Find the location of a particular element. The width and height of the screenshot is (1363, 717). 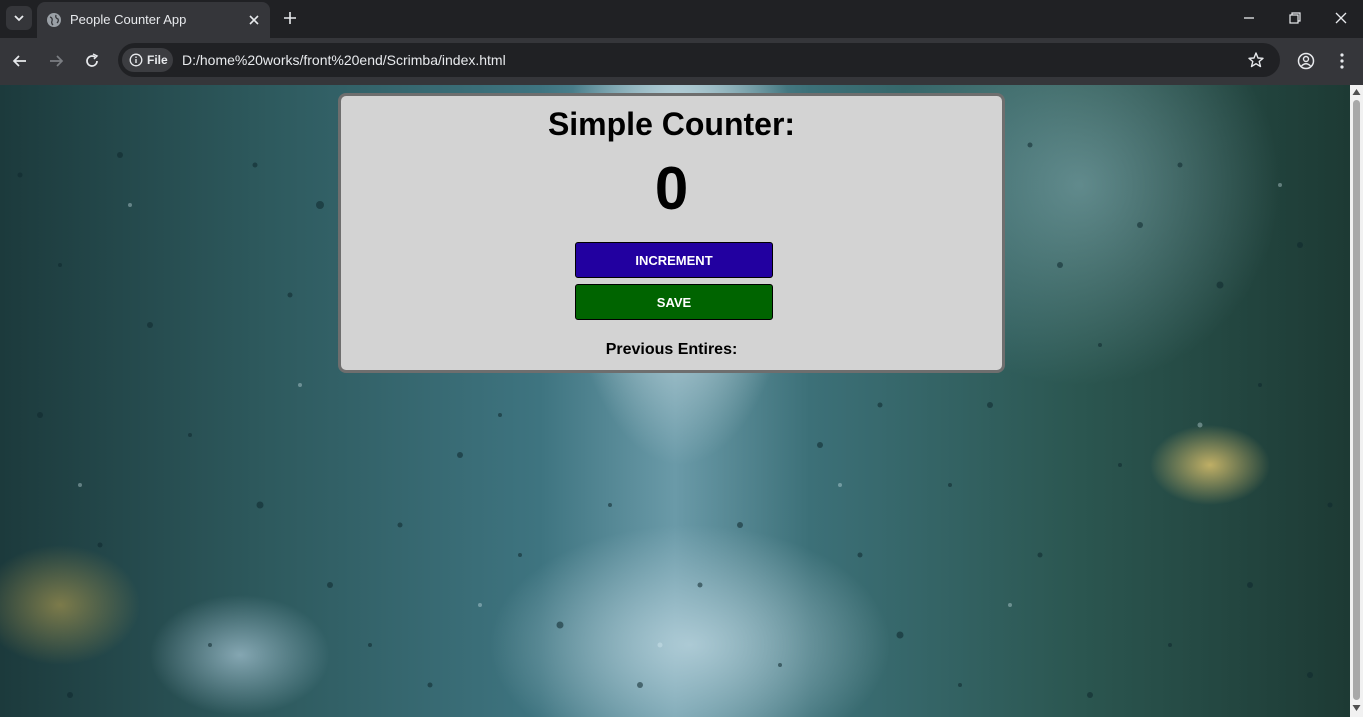

forward-arrow-icon is located at coordinates (56, 61).